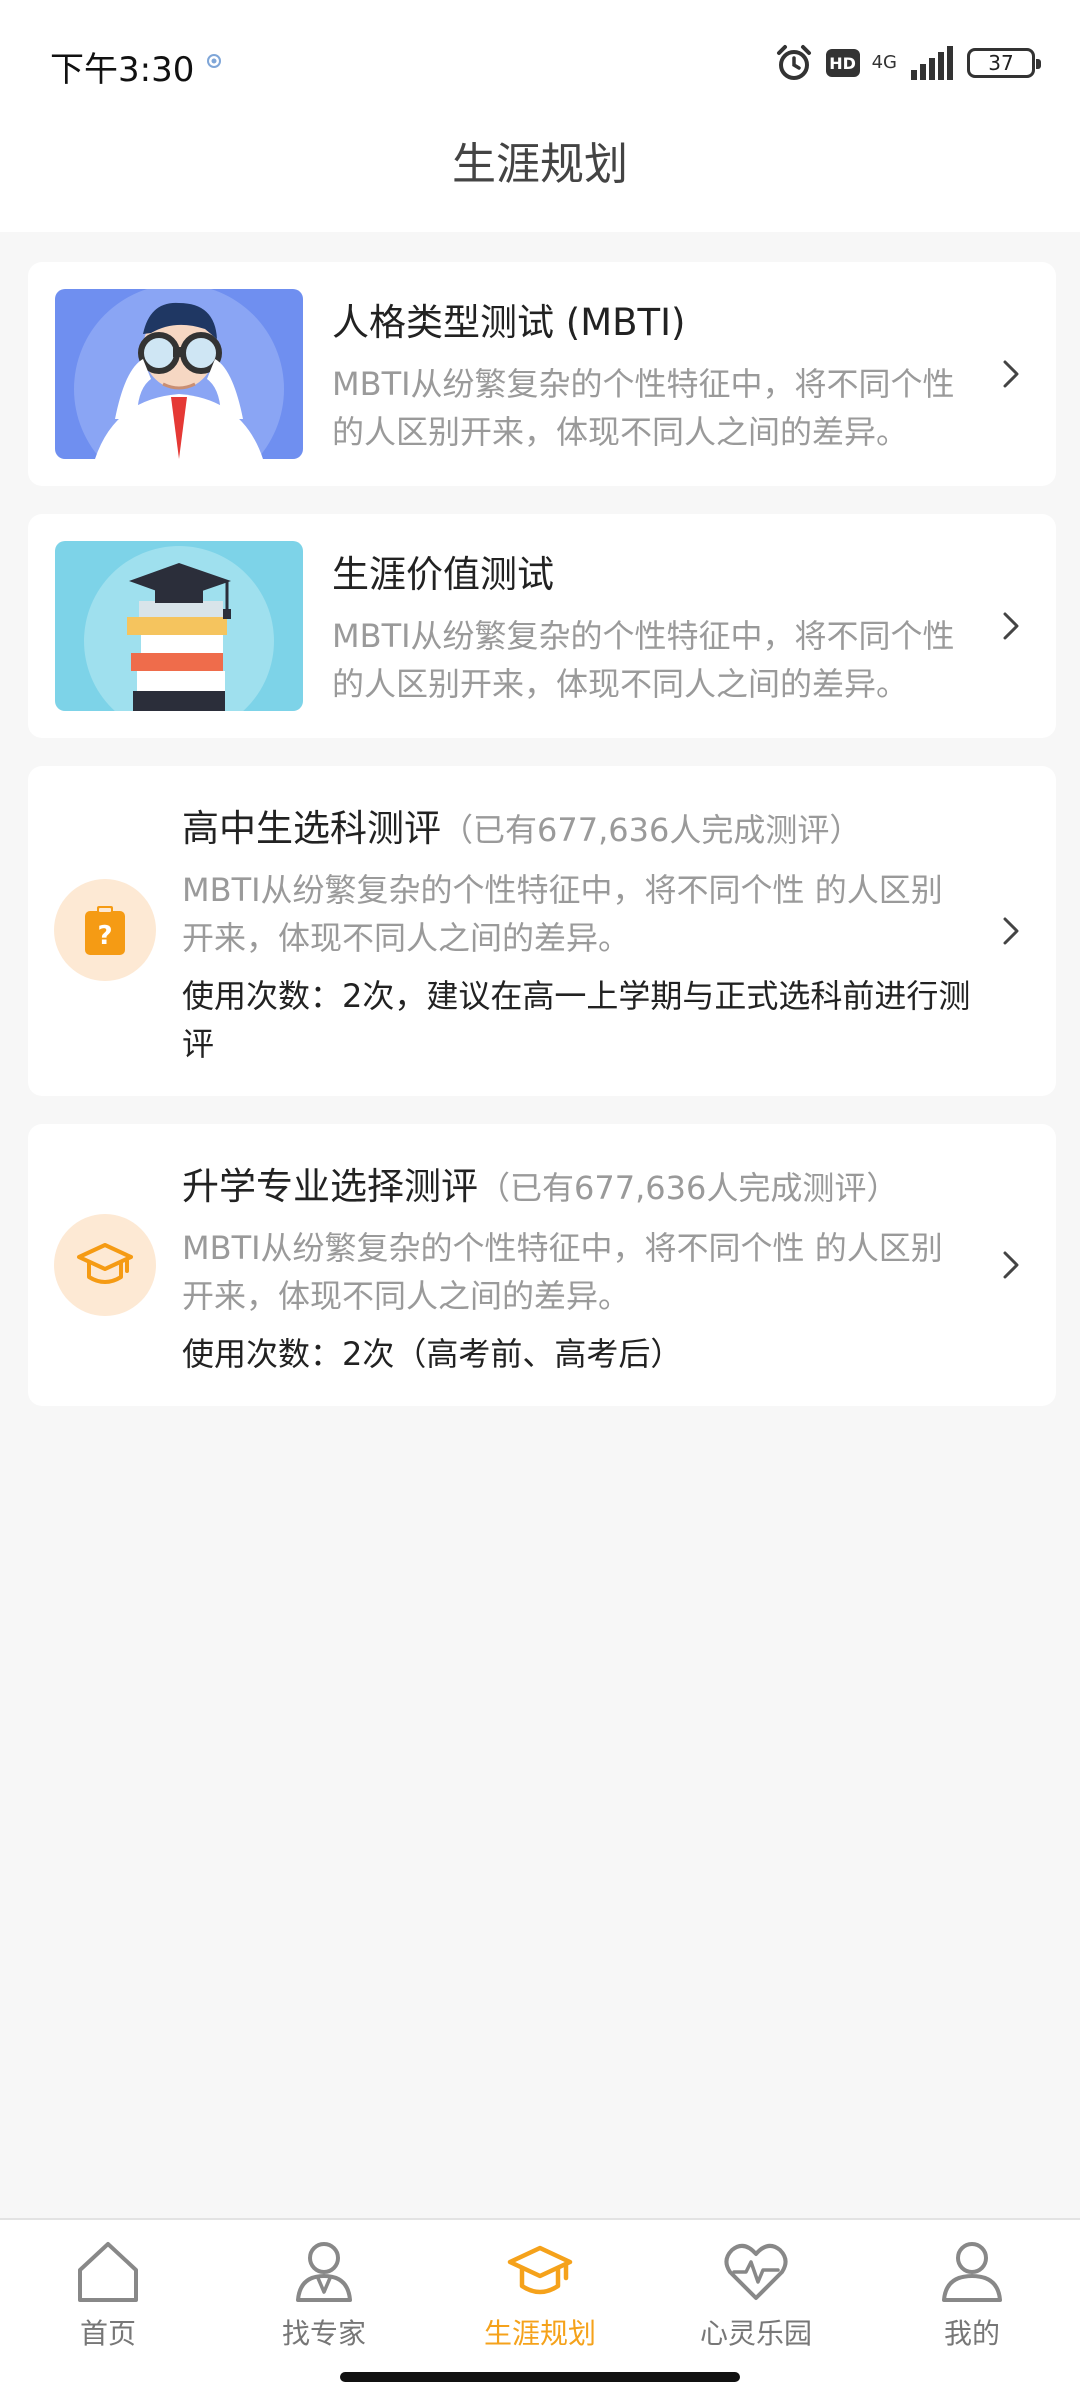 The height and width of the screenshot is (2400, 1080). Describe the element at coordinates (972, 2272) in the screenshot. I see `user-icon` at that location.